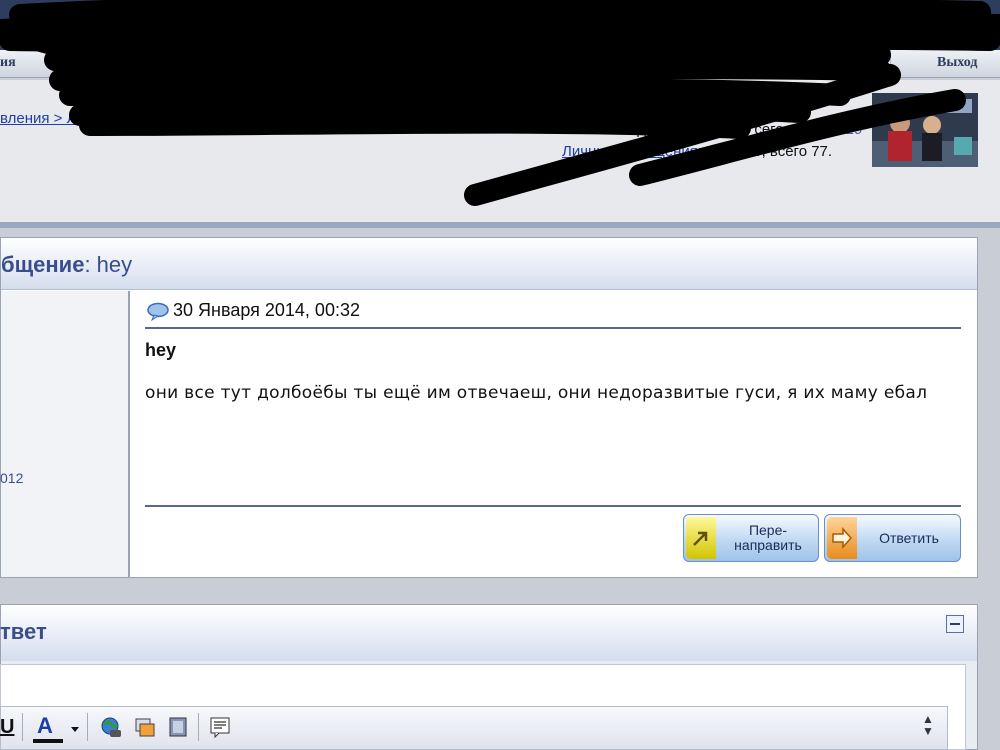 The image size is (1000, 750). I want to click on chevron-down-icon, so click(75, 729).